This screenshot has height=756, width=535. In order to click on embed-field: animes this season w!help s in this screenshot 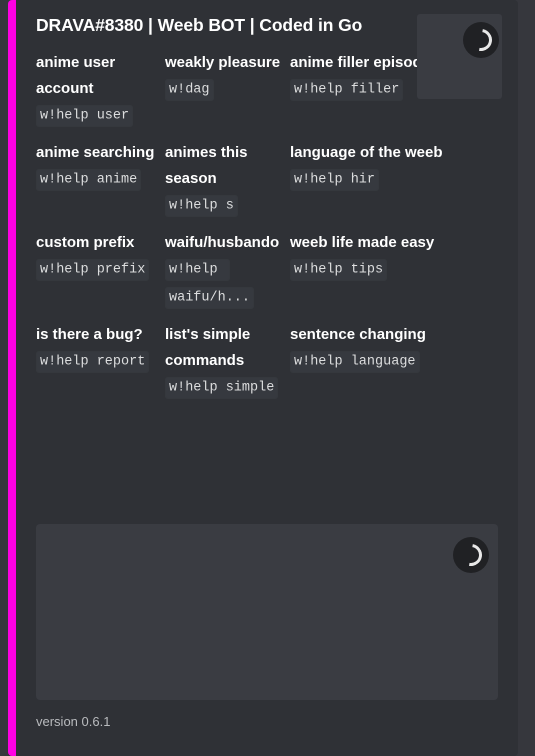, I will do `click(227, 185)`.